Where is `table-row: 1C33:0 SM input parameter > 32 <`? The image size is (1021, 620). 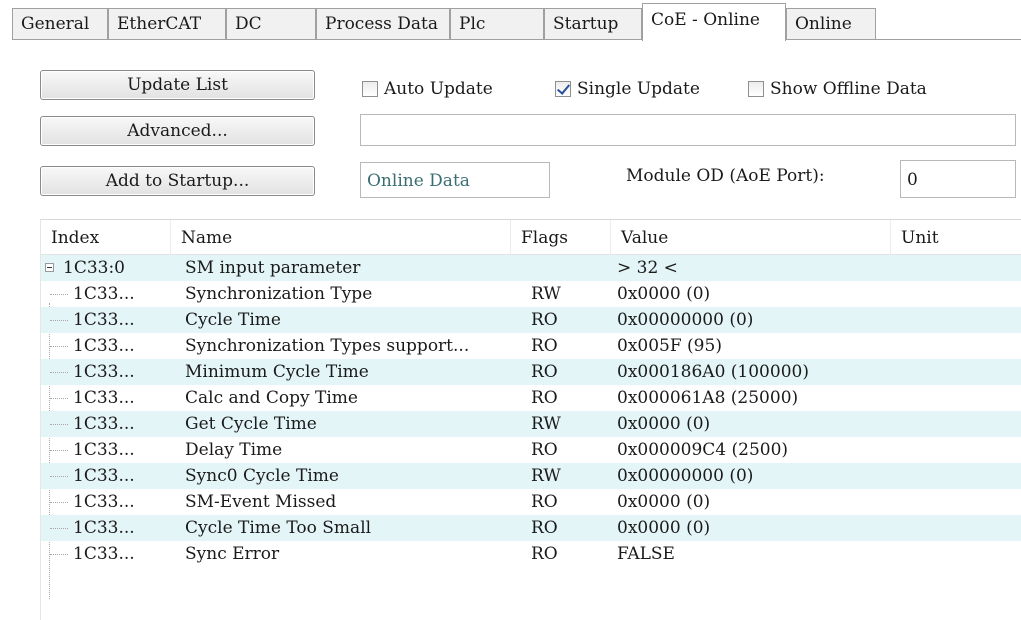
table-row: 1C33:0 SM input parameter > 32 < is located at coordinates (531, 268).